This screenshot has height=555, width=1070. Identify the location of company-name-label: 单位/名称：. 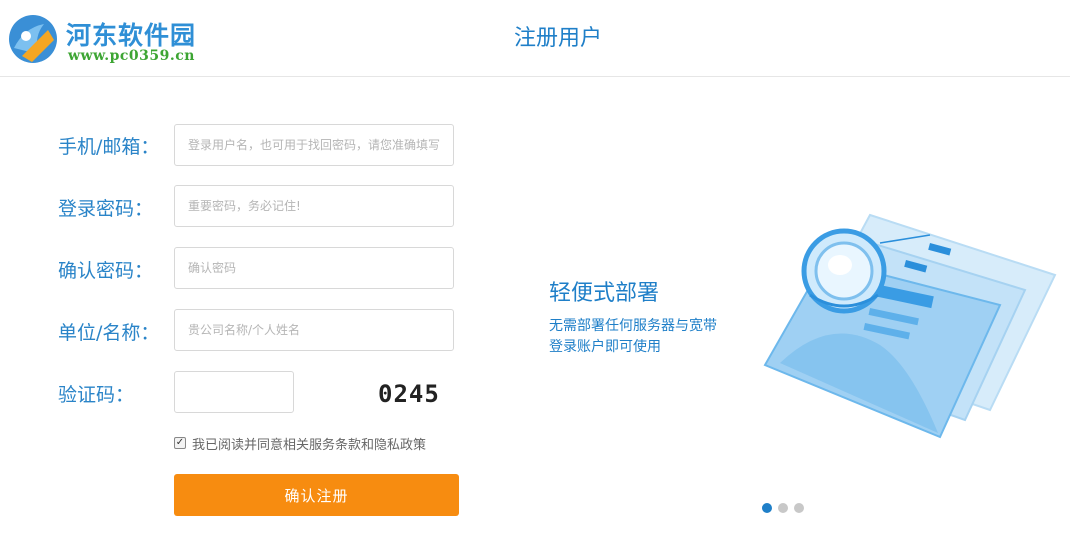
(109, 333).